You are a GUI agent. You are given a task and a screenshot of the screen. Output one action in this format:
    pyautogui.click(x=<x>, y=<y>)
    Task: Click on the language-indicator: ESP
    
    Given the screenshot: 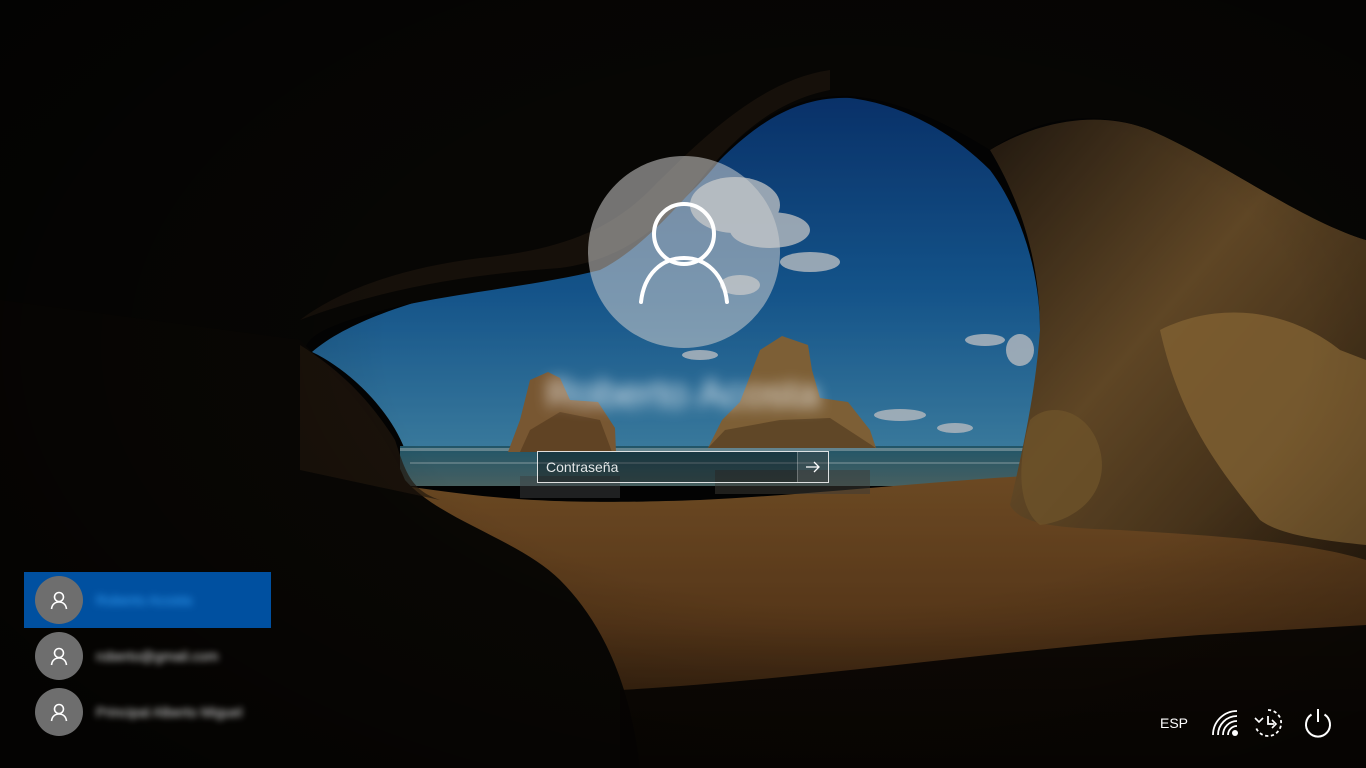 What is the action you would take?
    pyautogui.click(x=1174, y=723)
    